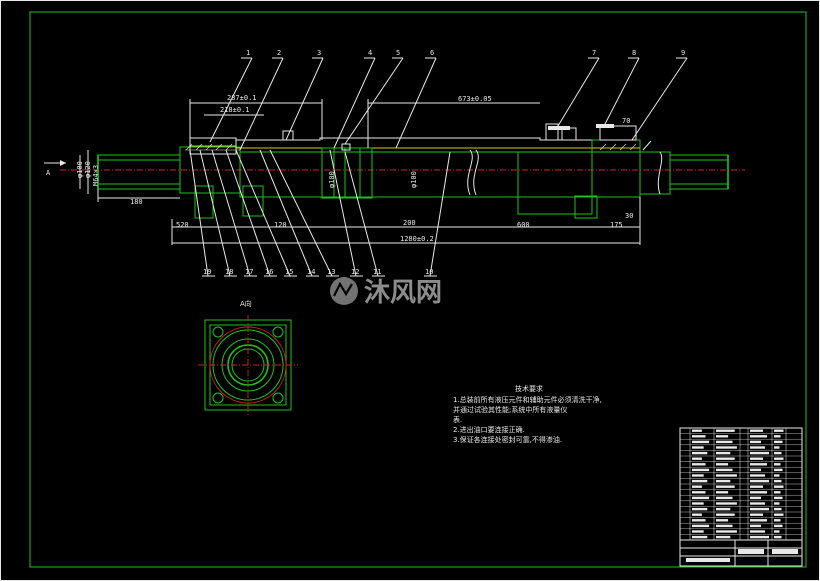 The image size is (820, 581). What do you see at coordinates (246, 303) in the screenshot?
I see `view-a-title: A向` at bounding box center [246, 303].